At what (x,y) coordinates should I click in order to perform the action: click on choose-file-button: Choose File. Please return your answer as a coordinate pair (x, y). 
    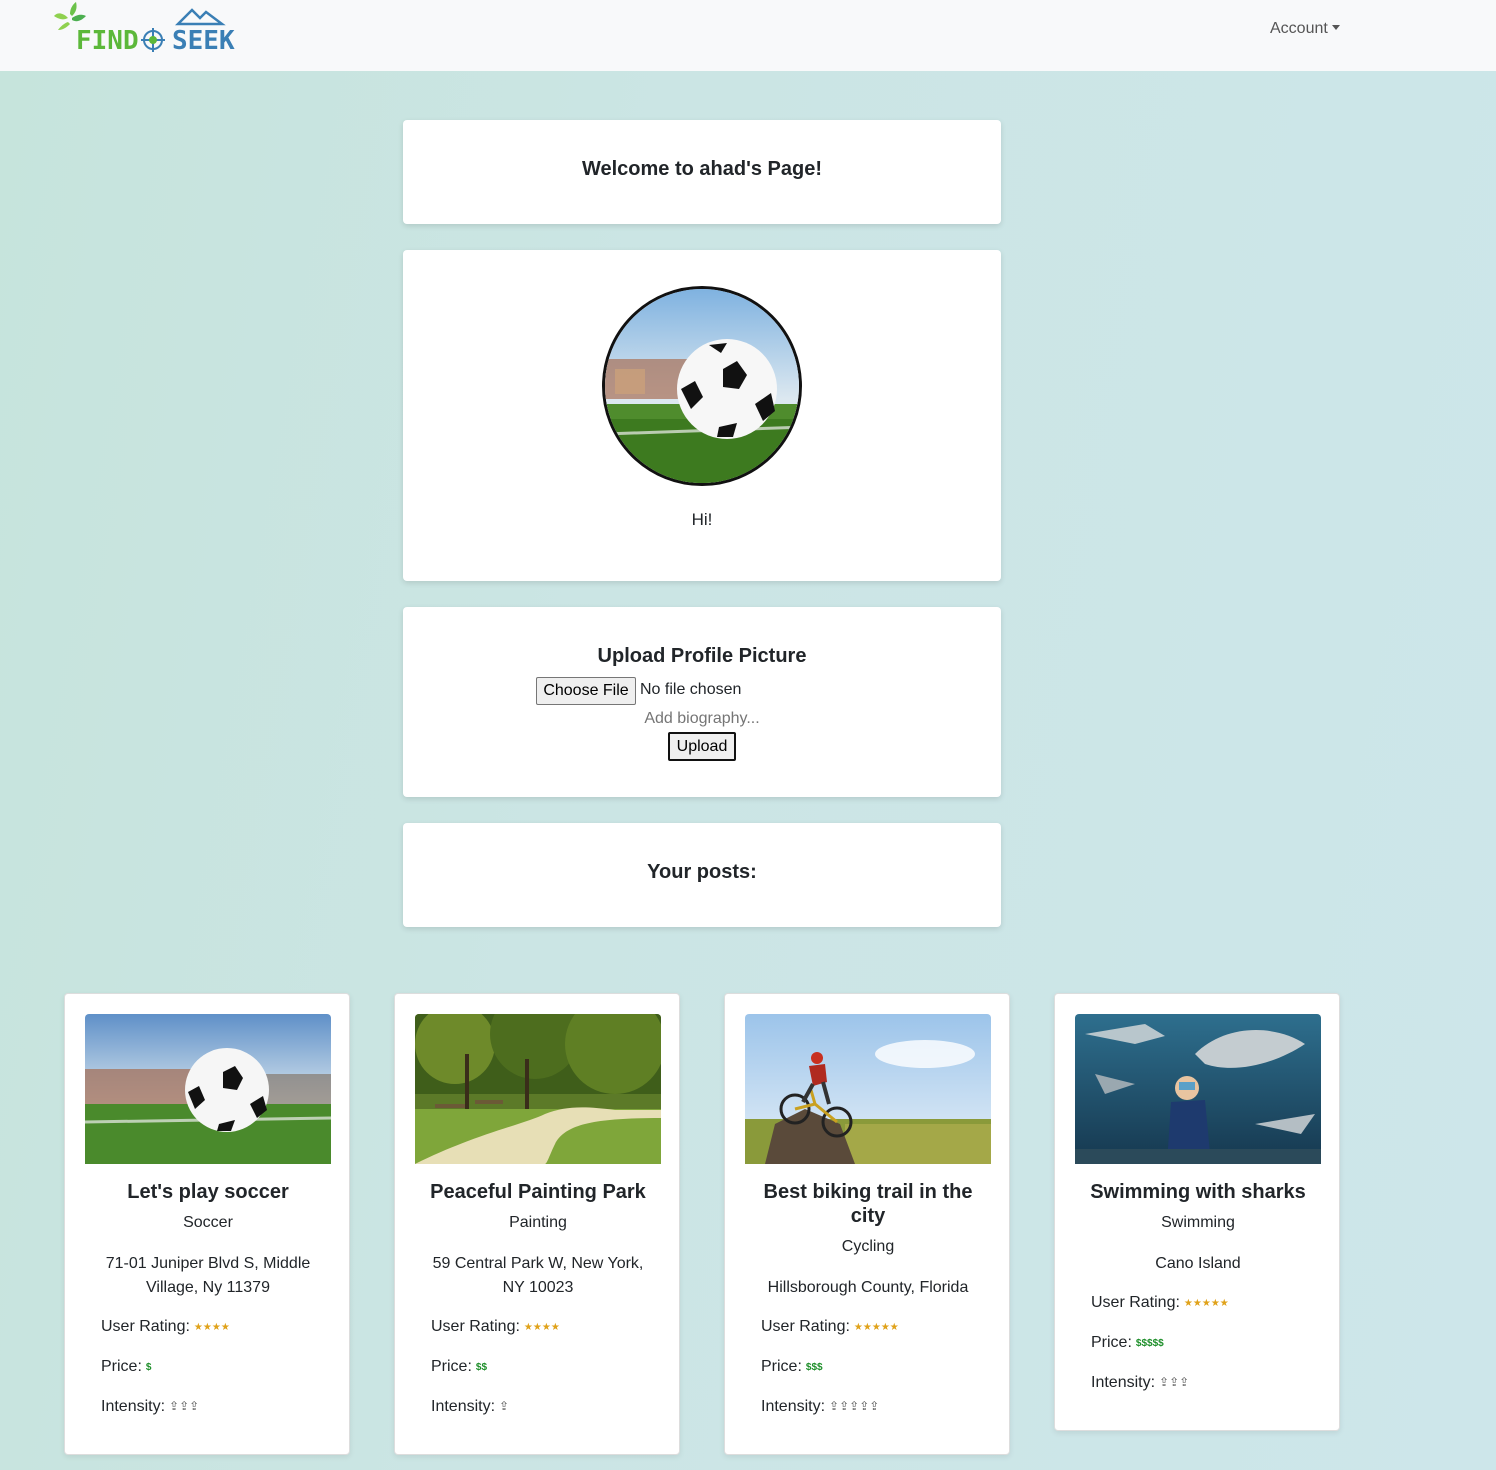
    Looking at the image, I should click on (586, 691).